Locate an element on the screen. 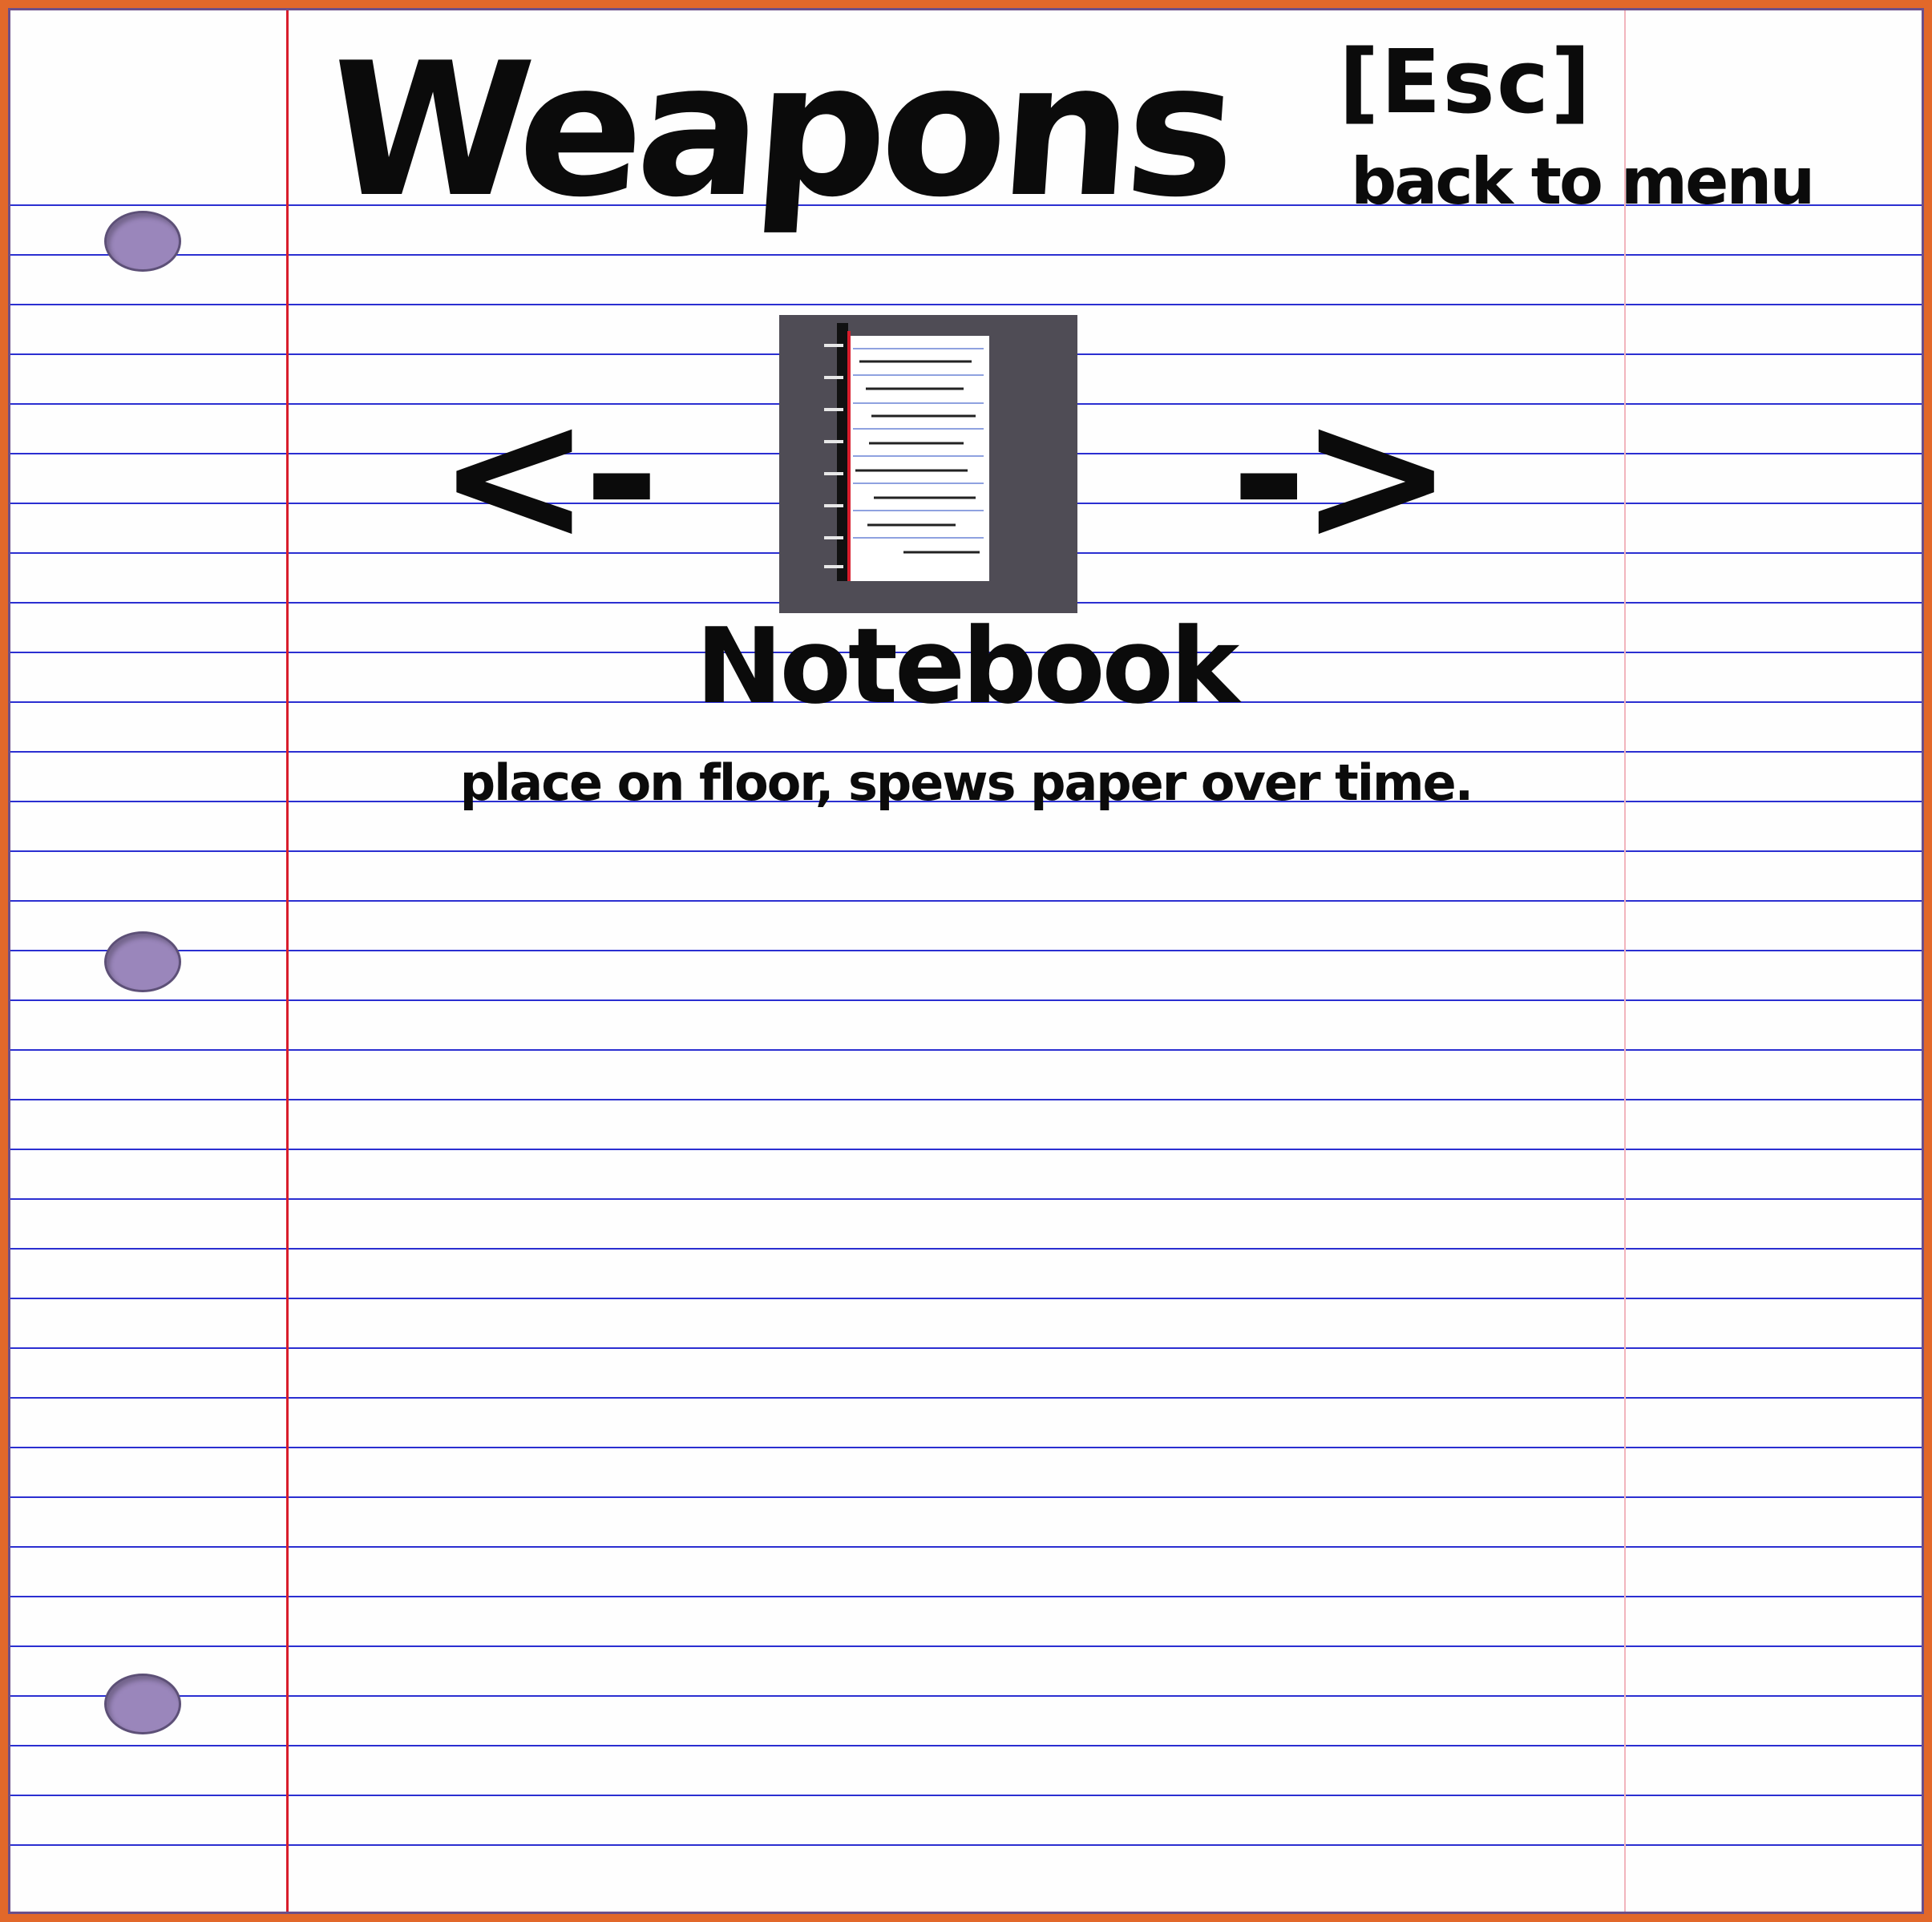 The image size is (1932, 1922). binder-hole-middle is located at coordinates (142, 961).